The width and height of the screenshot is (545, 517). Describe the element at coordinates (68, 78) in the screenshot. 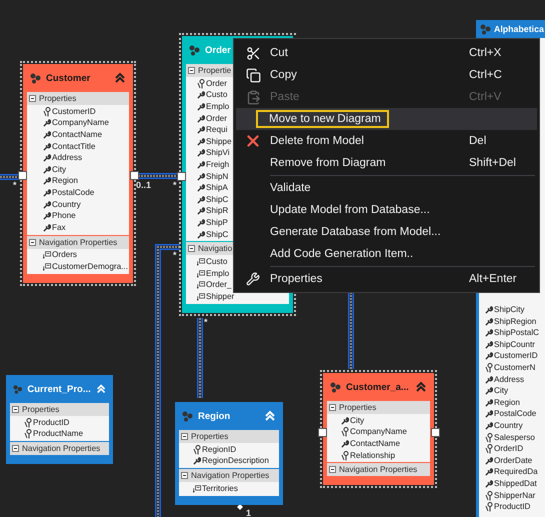

I see `entity-title: Customer` at that location.